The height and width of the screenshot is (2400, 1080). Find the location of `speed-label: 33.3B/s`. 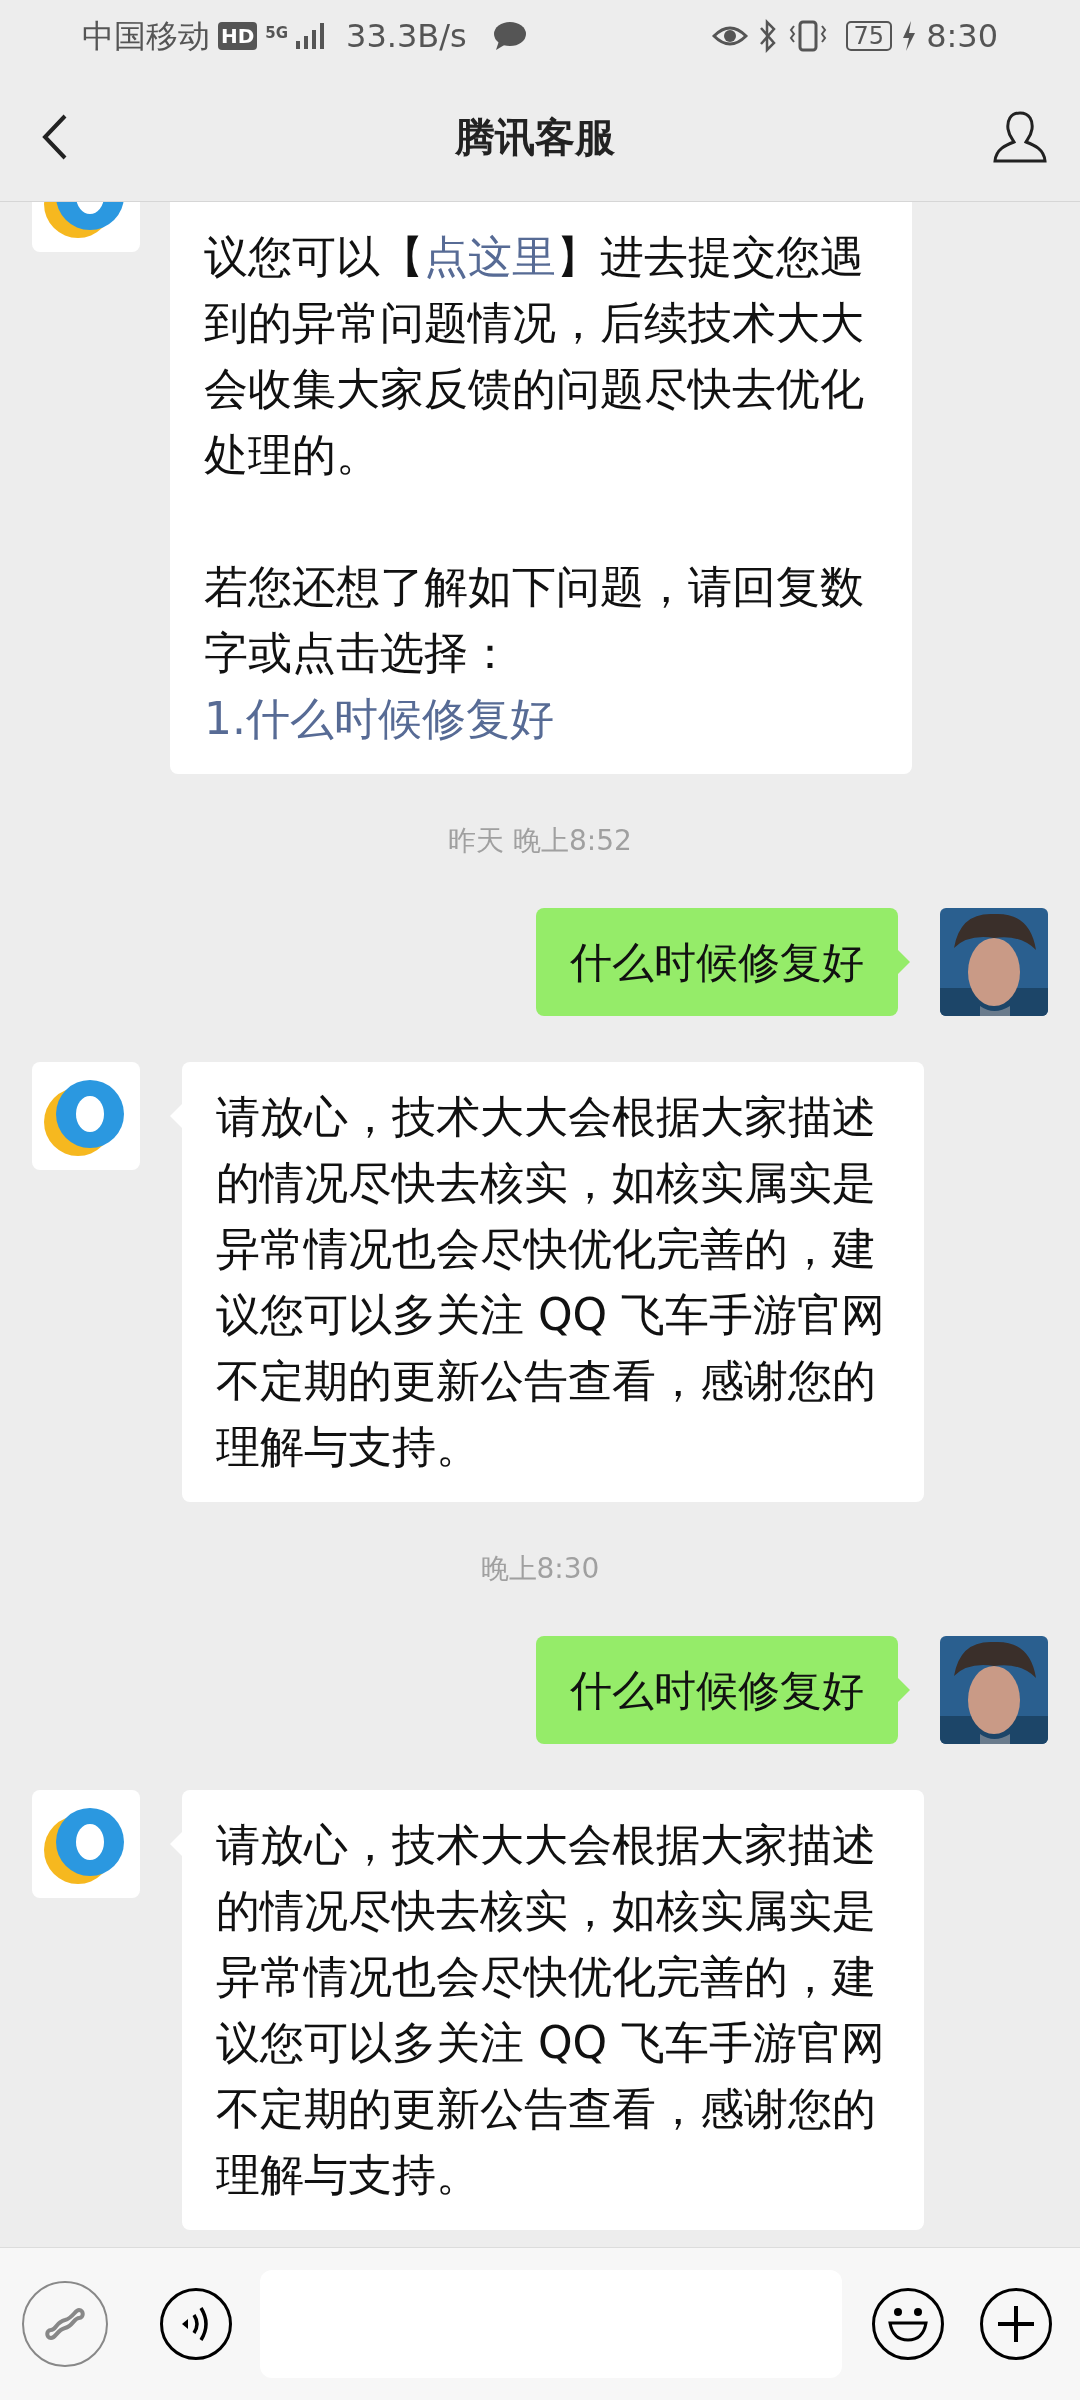

speed-label: 33.3B/s is located at coordinates (406, 36).